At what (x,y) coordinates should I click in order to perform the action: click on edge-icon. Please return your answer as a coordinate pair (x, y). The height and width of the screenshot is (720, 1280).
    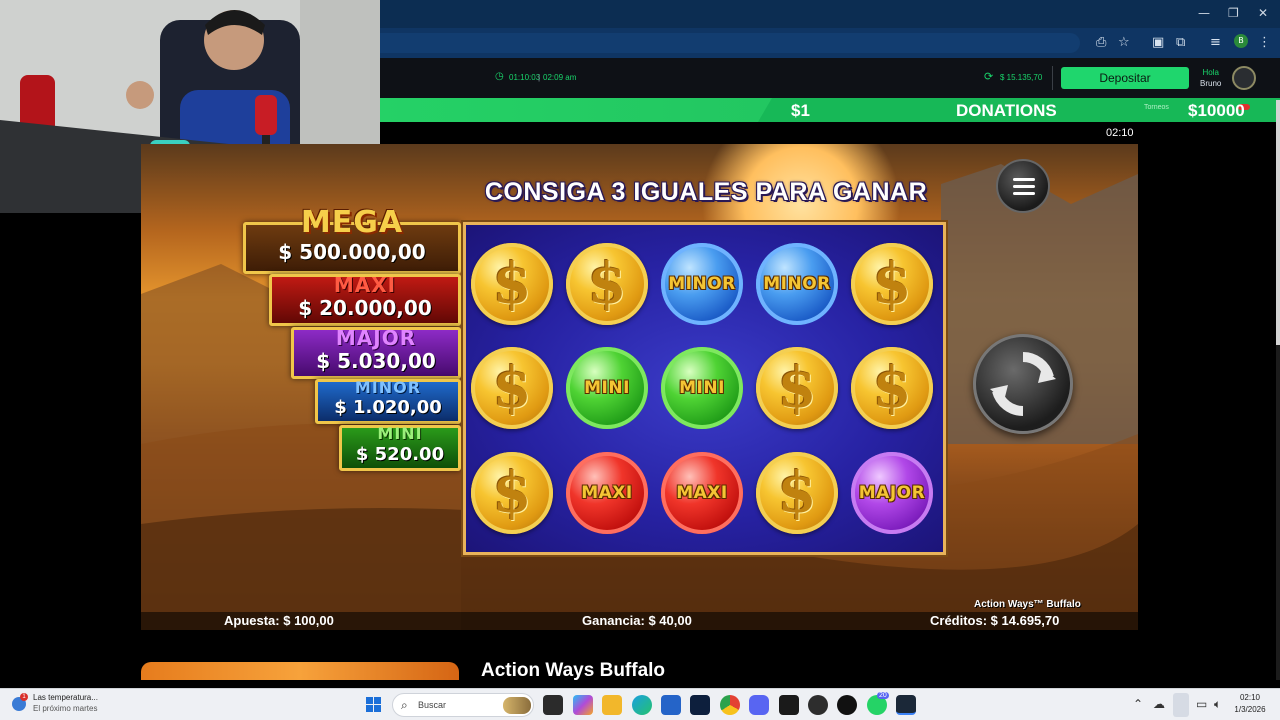
    Looking at the image, I should click on (642, 705).